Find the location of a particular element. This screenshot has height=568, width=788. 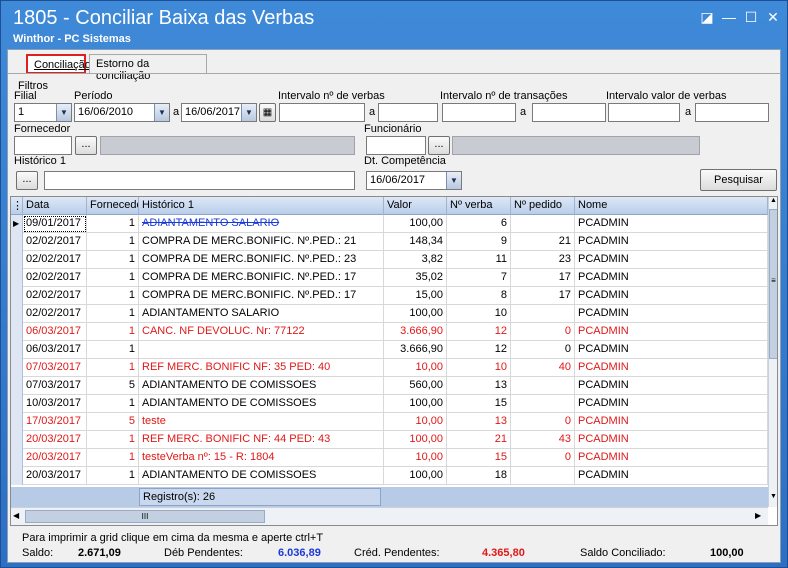

current-row-indicator-icon: ▶ is located at coordinates (17, 224).